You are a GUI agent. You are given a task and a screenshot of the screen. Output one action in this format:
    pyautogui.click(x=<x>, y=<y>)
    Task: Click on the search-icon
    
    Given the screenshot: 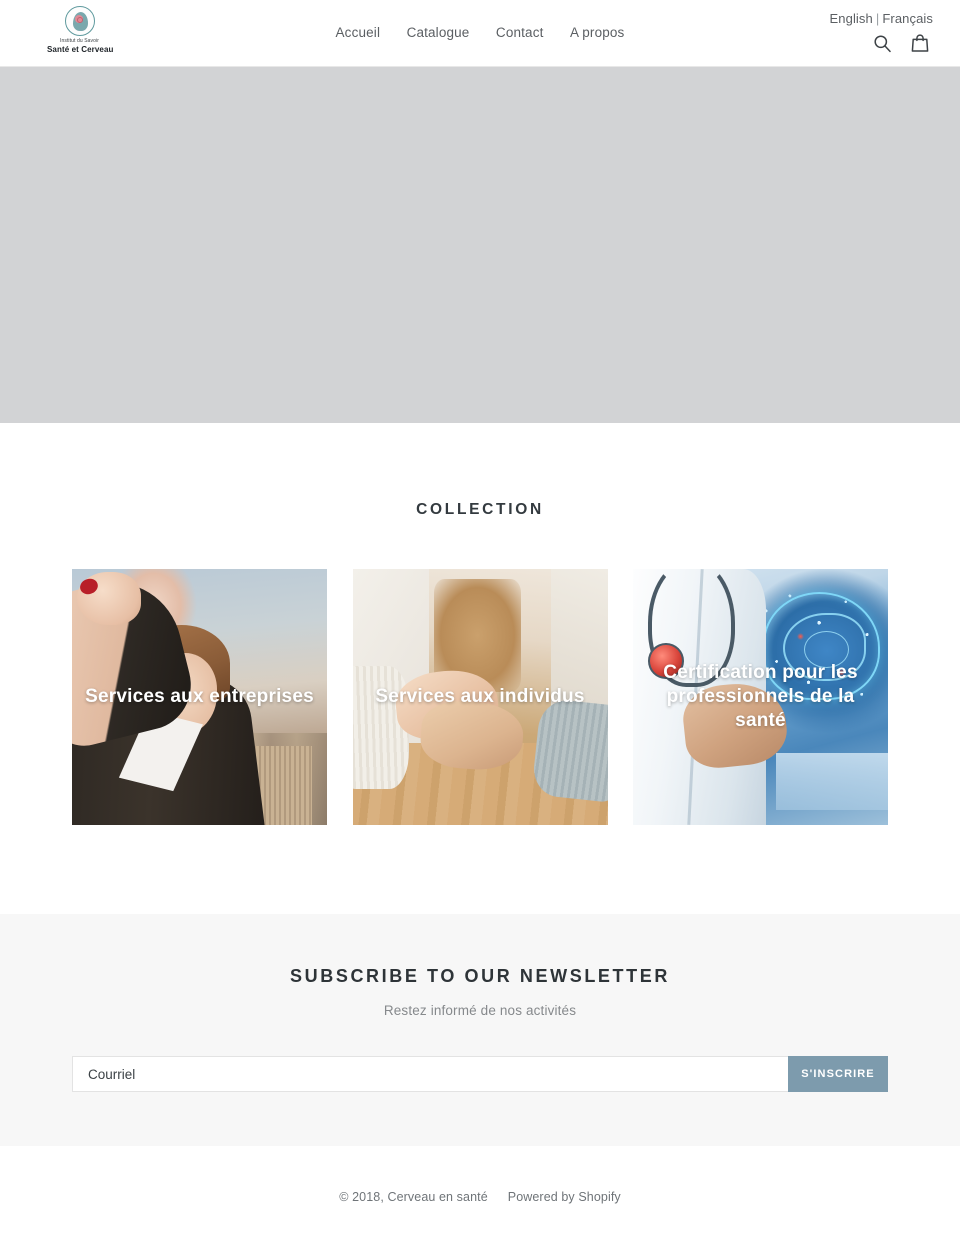 What is the action you would take?
    pyautogui.click(x=882, y=43)
    